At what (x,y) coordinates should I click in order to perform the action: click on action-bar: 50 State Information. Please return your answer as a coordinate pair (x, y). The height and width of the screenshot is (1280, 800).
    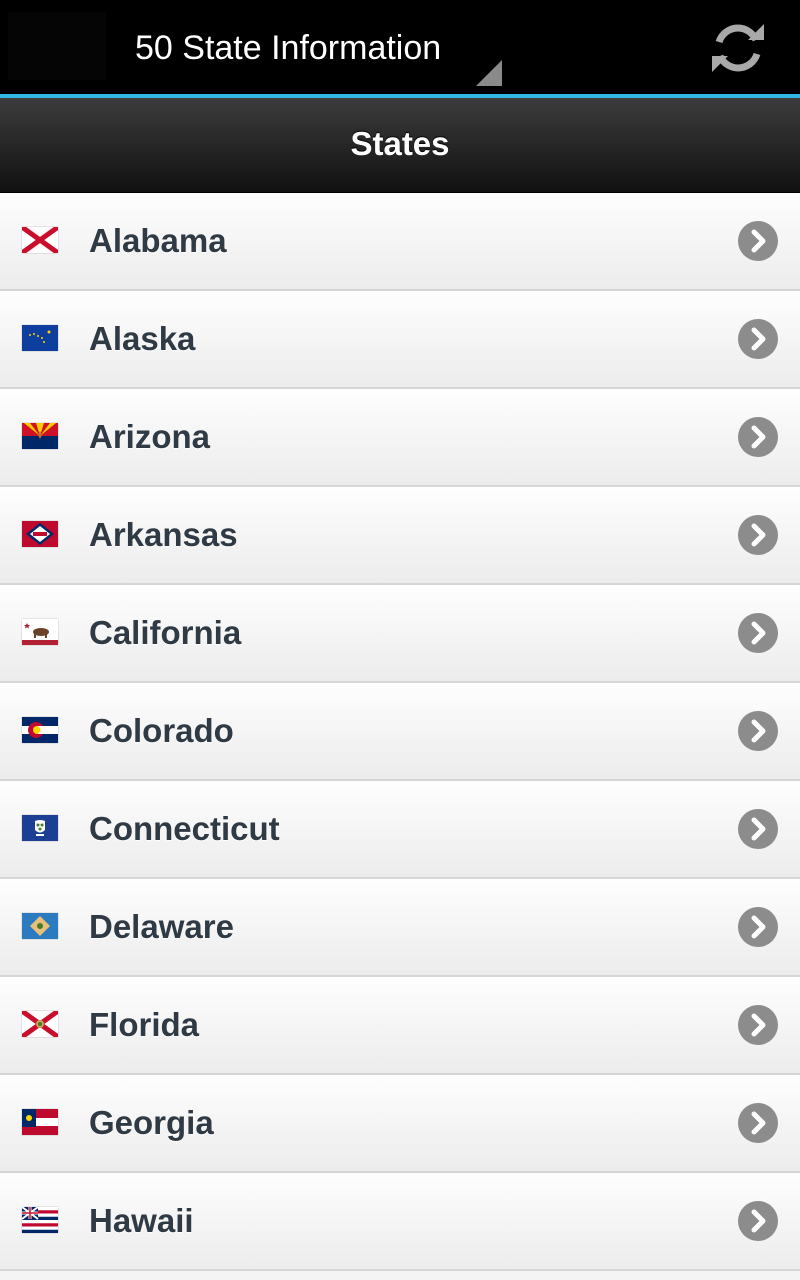
    Looking at the image, I should click on (400, 47).